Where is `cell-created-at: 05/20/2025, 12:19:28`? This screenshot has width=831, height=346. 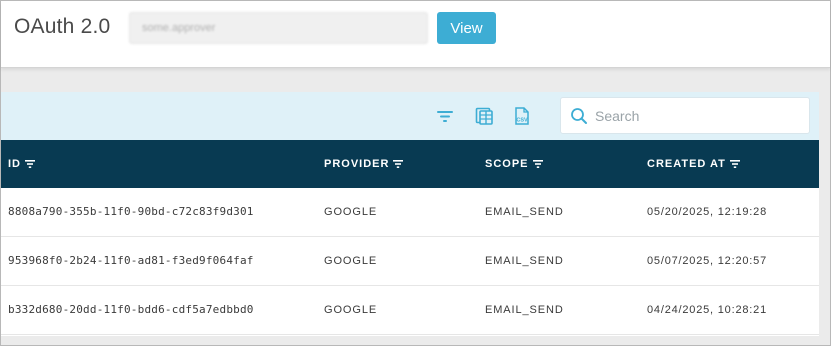
cell-created-at: 05/20/2025, 12:19:28 is located at coordinates (707, 212).